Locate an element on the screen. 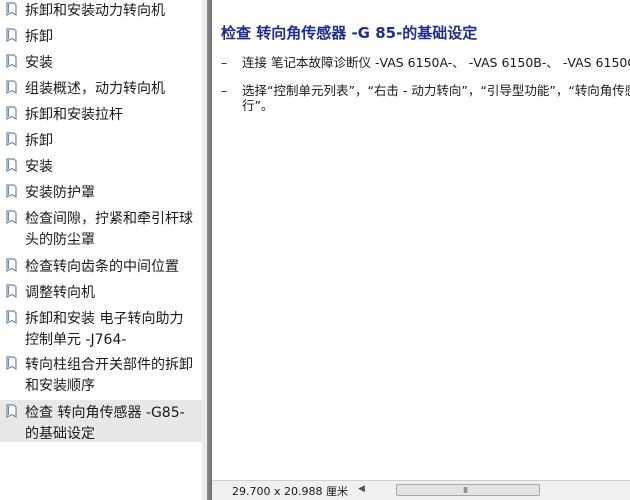 The height and width of the screenshot is (500, 630). horizontal-scrollbar: III is located at coordinates (501, 490).